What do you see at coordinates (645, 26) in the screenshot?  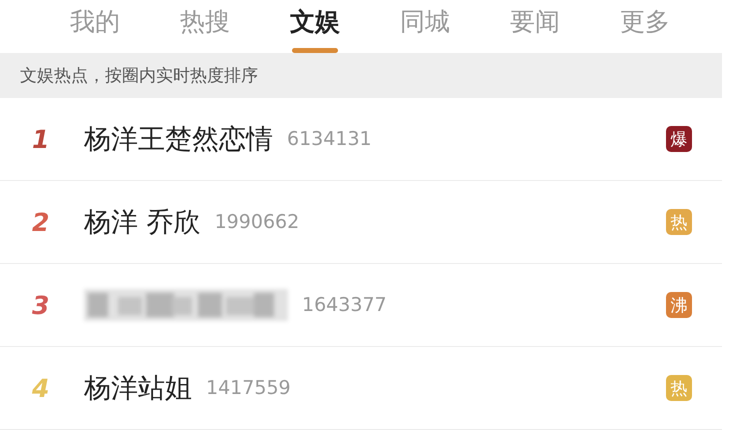 I see `tab: 更多` at bounding box center [645, 26].